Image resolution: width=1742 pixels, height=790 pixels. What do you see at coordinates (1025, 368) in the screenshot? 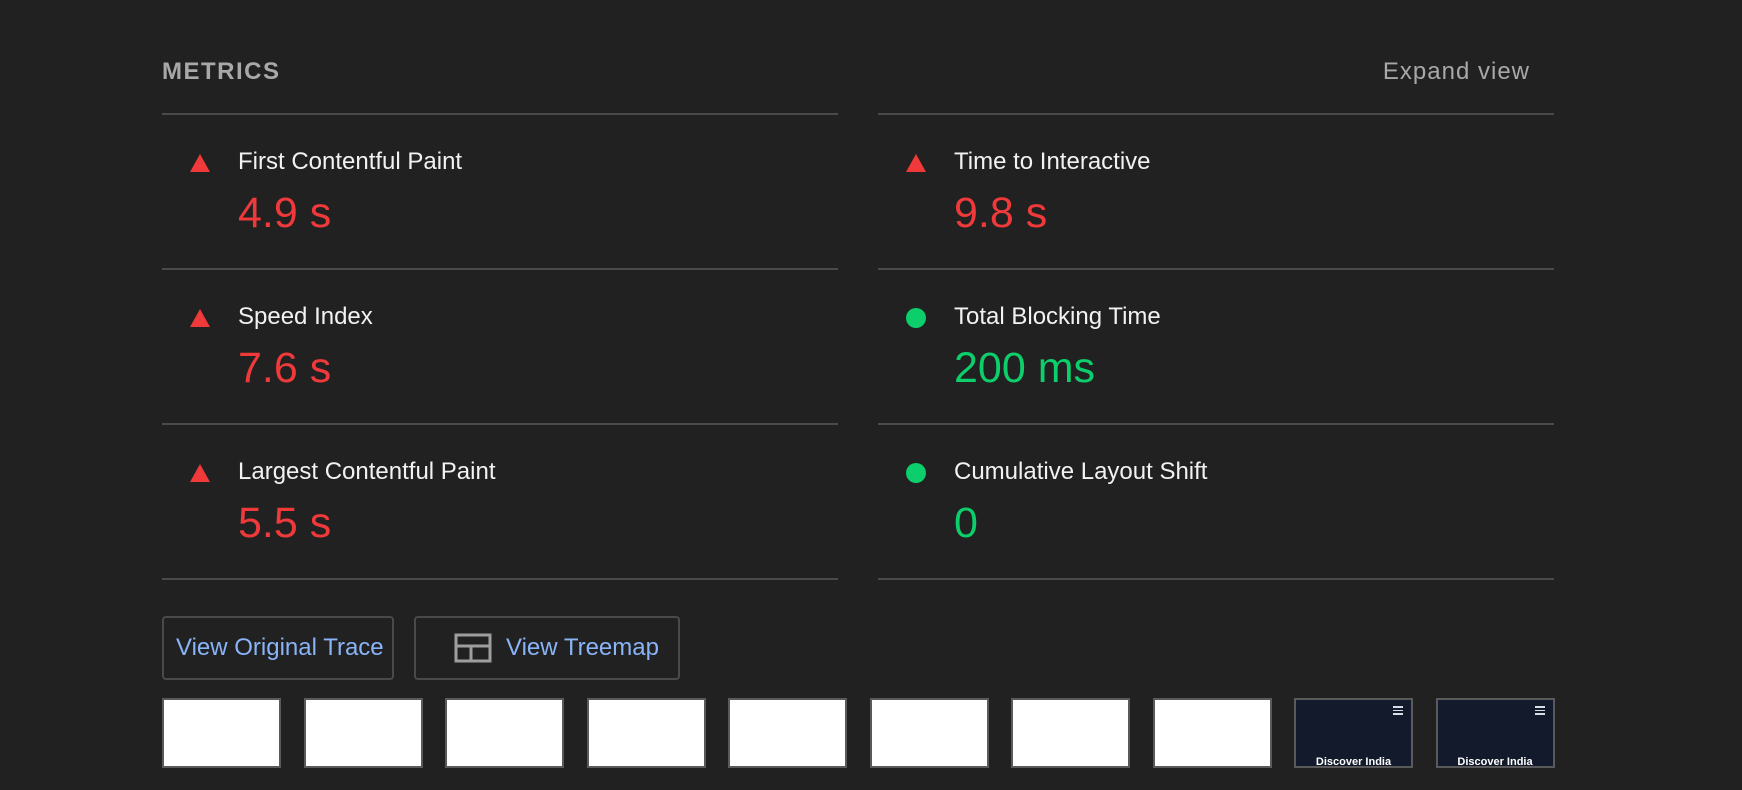
I see `metric-value: 200 ms` at bounding box center [1025, 368].